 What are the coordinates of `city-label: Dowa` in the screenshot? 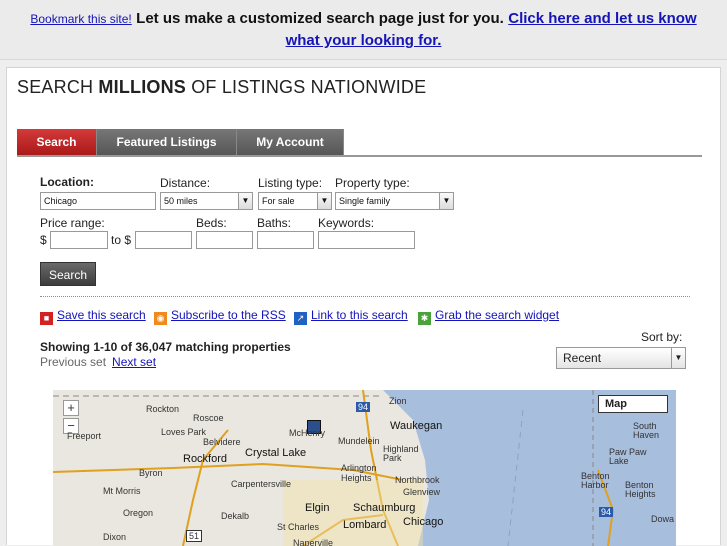 It's located at (663, 519).